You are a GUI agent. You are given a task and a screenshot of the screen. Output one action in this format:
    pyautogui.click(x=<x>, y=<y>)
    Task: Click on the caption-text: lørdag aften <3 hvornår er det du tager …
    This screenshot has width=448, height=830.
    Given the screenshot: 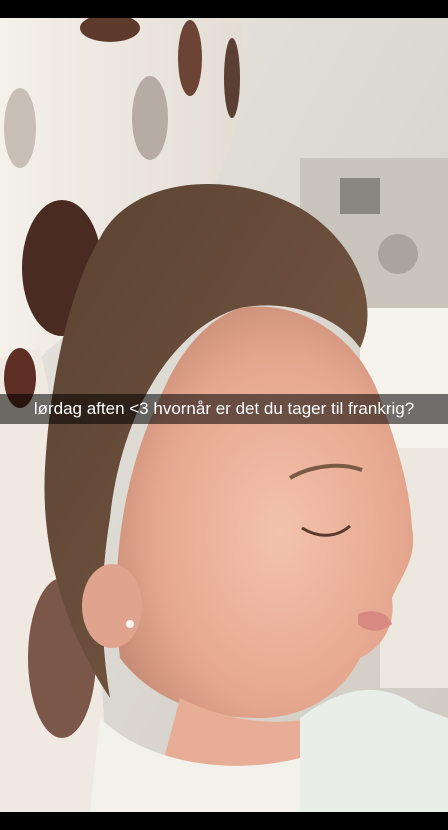 What is the action you would take?
    pyautogui.click(x=224, y=408)
    